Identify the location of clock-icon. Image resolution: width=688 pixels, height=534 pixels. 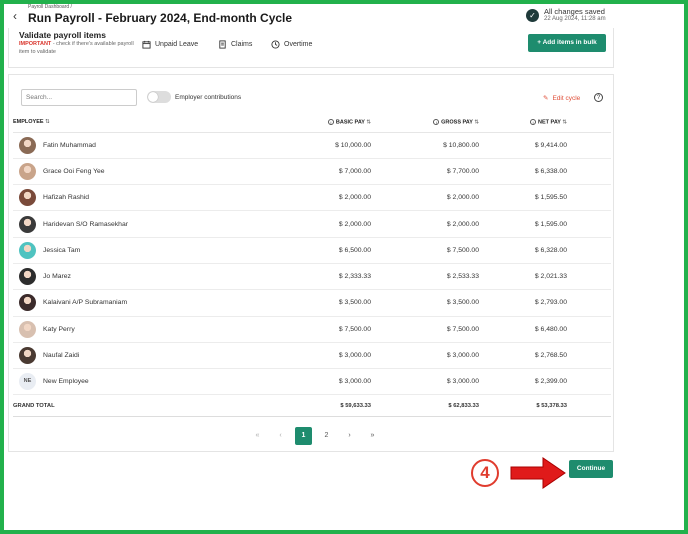
(275, 44).